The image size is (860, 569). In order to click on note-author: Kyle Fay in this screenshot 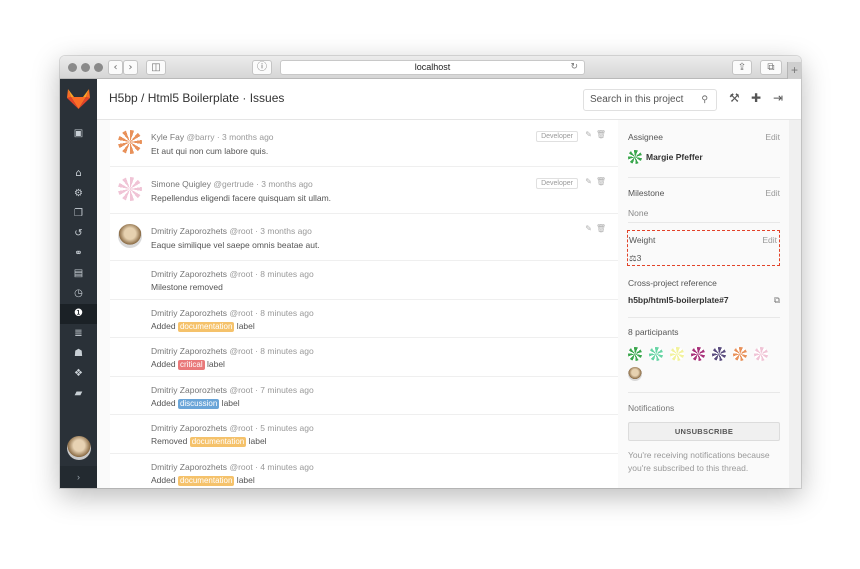, I will do `click(167, 137)`.